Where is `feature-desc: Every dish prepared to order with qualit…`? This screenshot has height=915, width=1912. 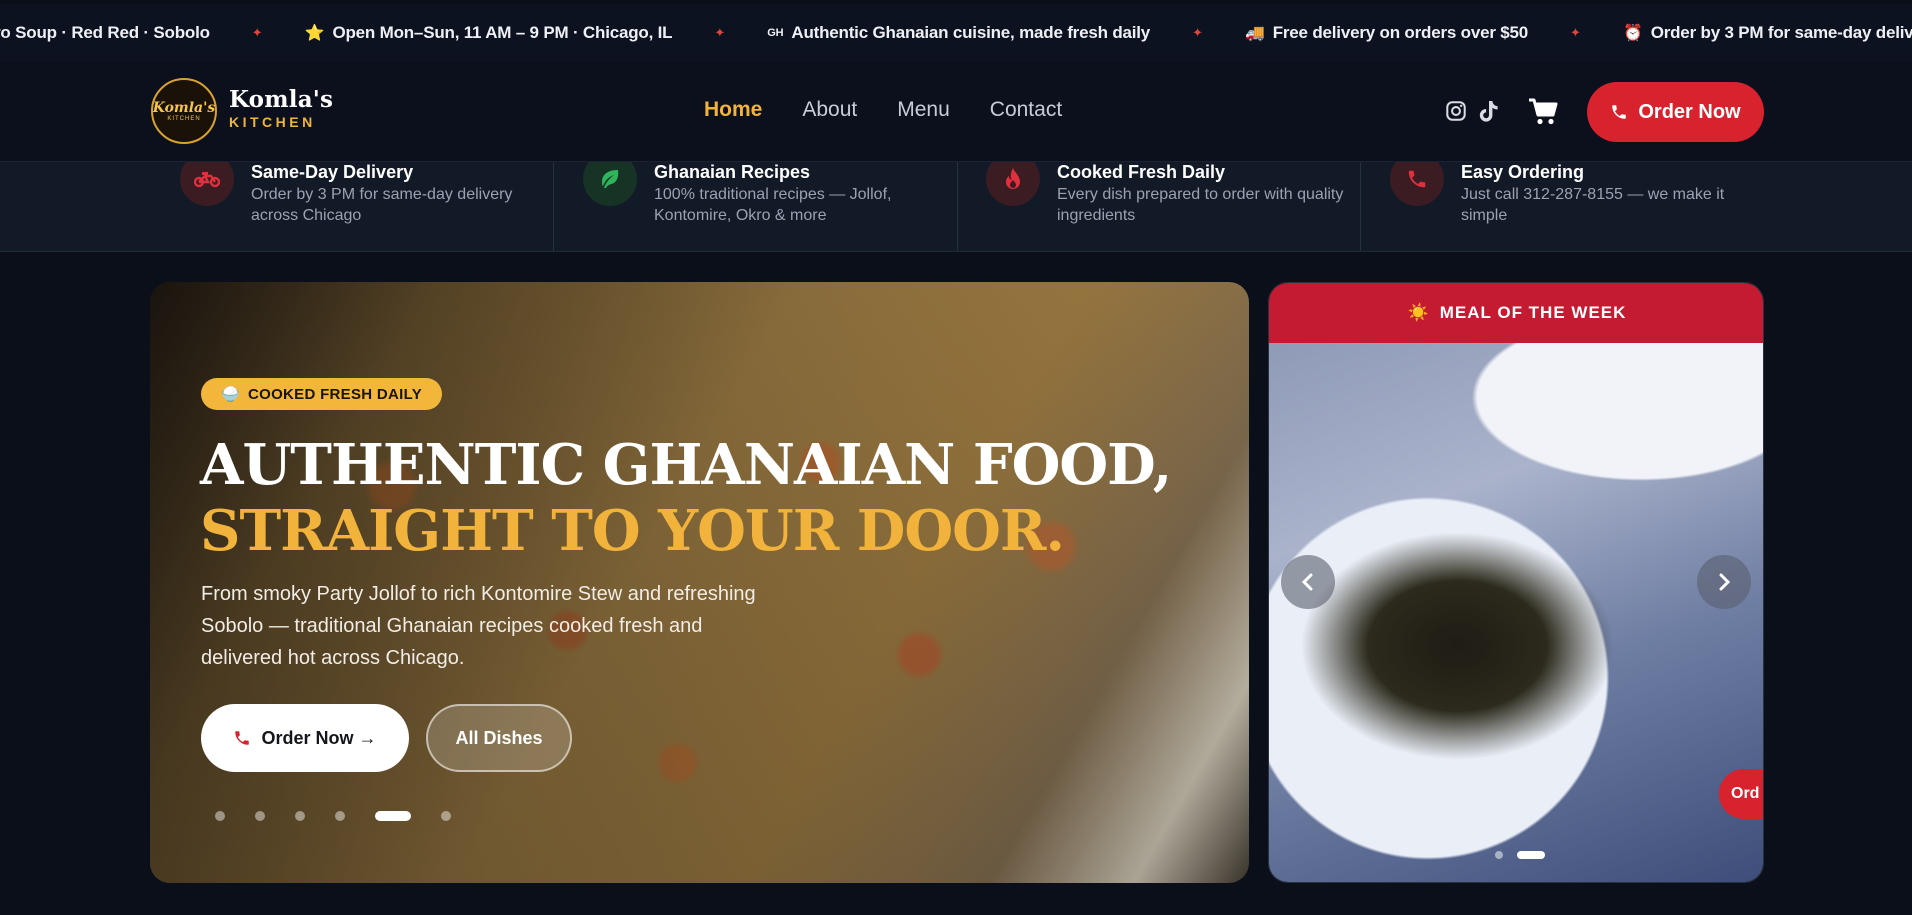 feature-desc: Every dish prepared to order with qualit… is located at coordinates (1200, 205).